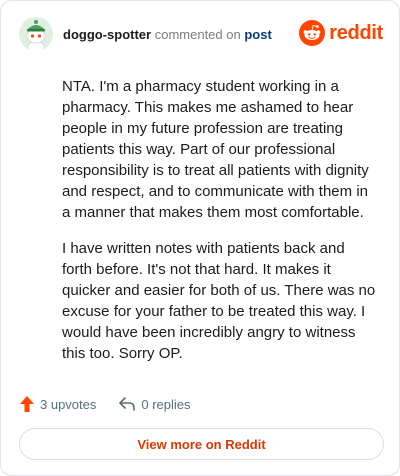 The image size is (400, 476). Describe the element at coordinates (201, 444) in the screenshot. I see `view-more-button: View more on Reddit` at that location.